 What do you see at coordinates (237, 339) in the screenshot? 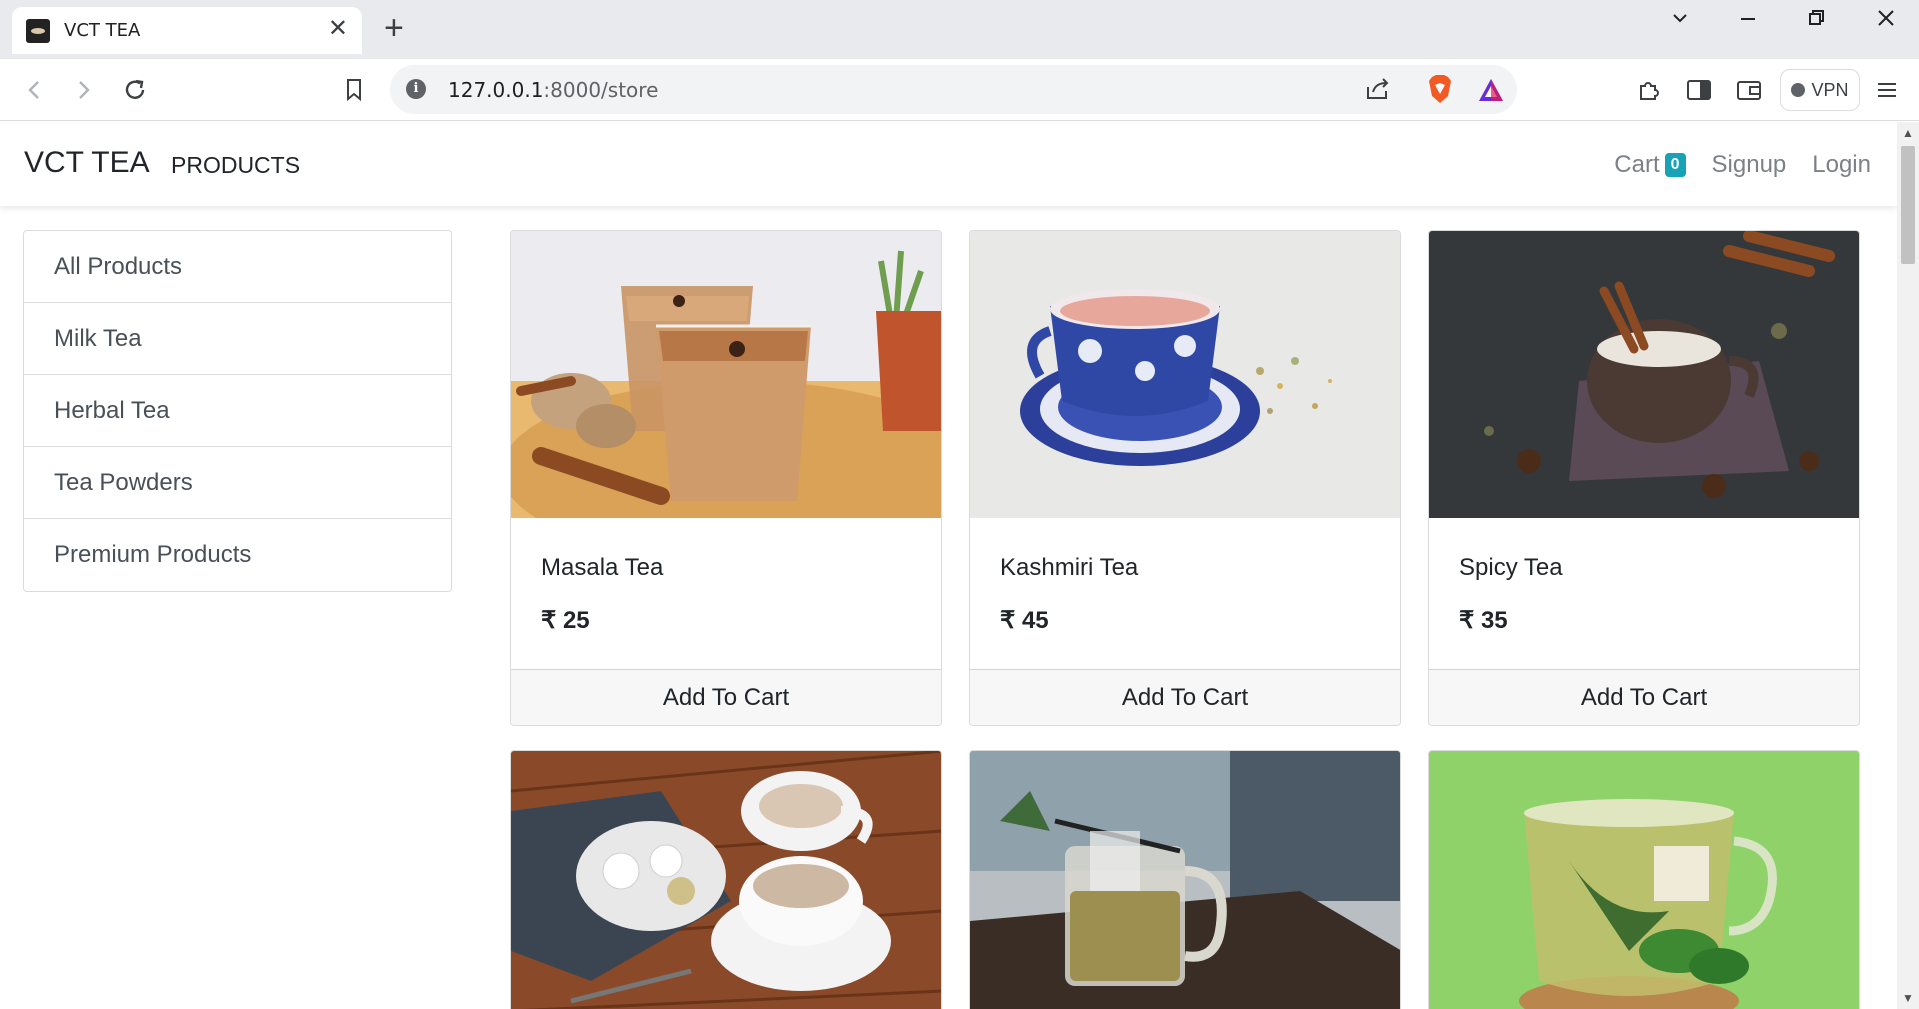
I see `category-milk-tea: Milk Tea` at bounding box center [237, 339].